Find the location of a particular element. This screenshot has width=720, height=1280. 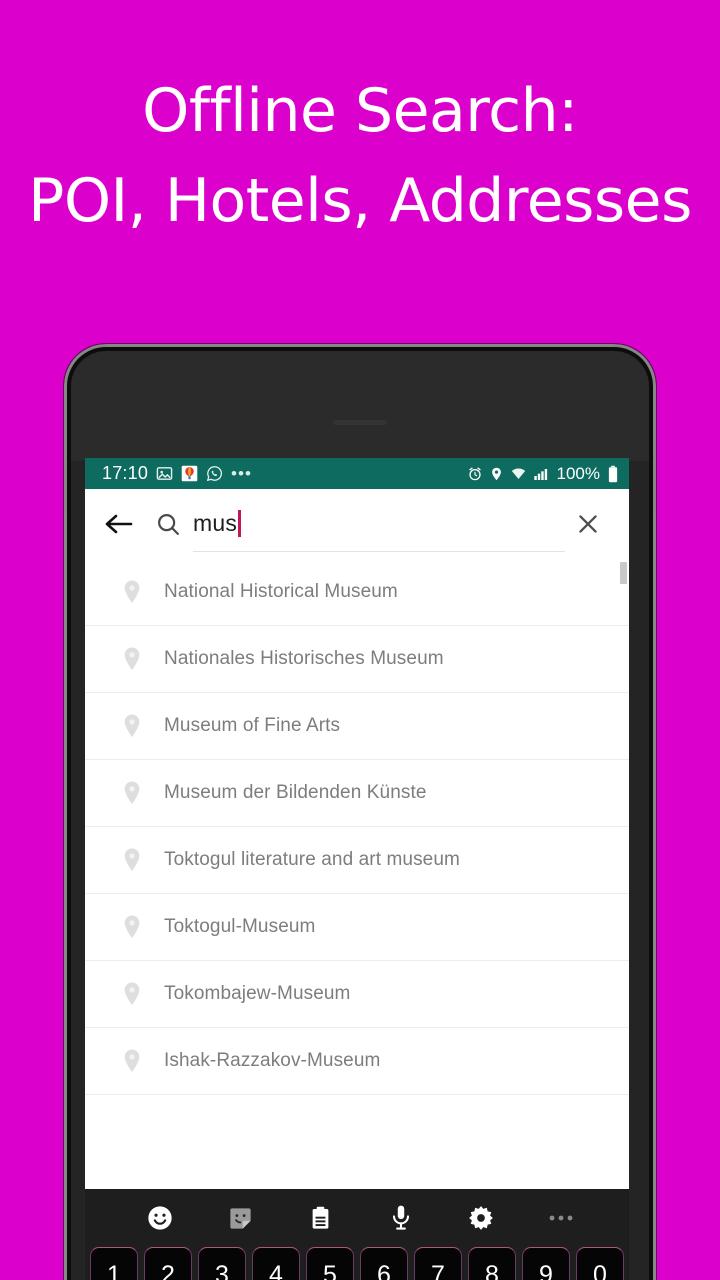

status-overflow-dots-icon: ••• is located at coordinates (241, 473).